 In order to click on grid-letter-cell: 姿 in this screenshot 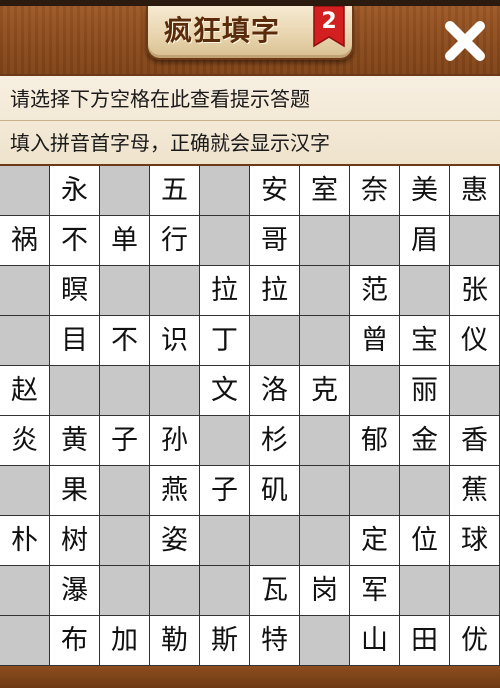, I will do `click(174, 540)`.